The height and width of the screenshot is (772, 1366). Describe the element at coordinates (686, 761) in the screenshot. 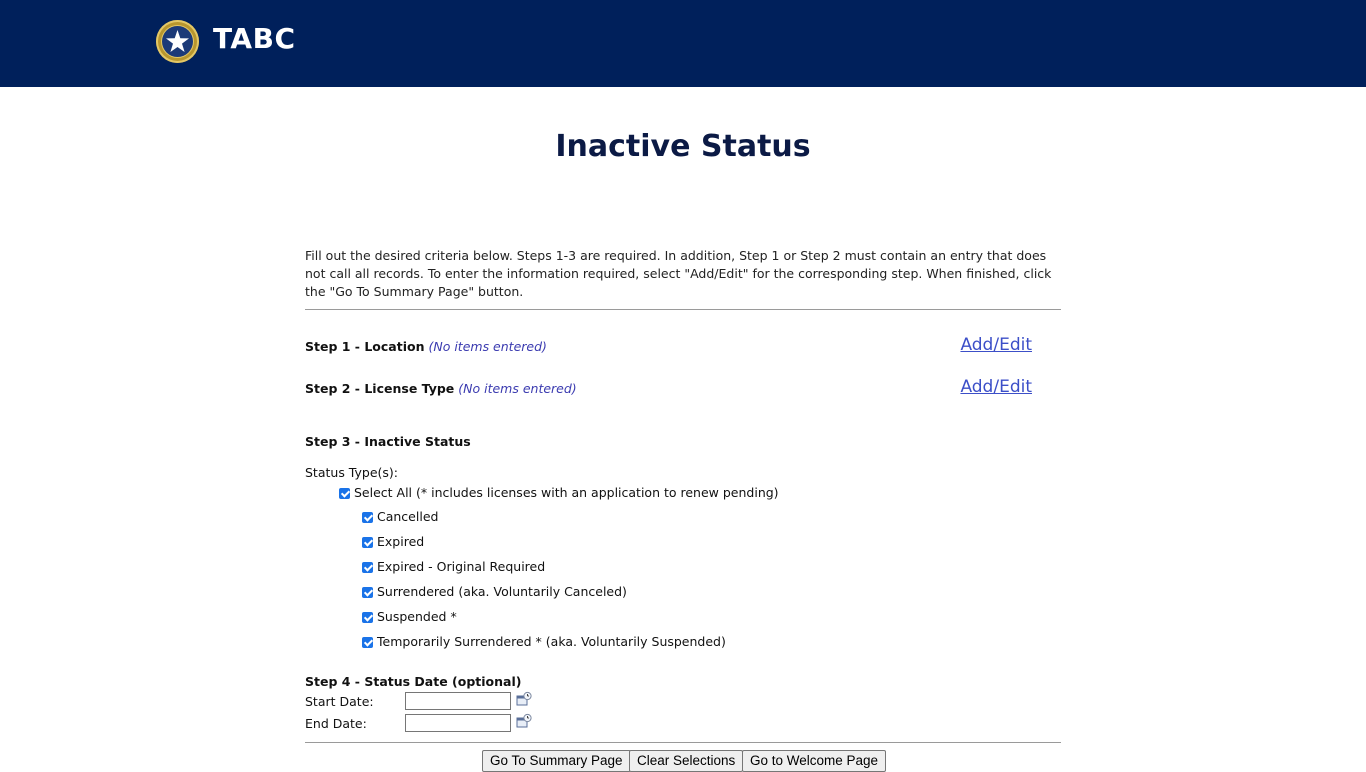

I see `clear-selections-button: Clear Selections` at that location.